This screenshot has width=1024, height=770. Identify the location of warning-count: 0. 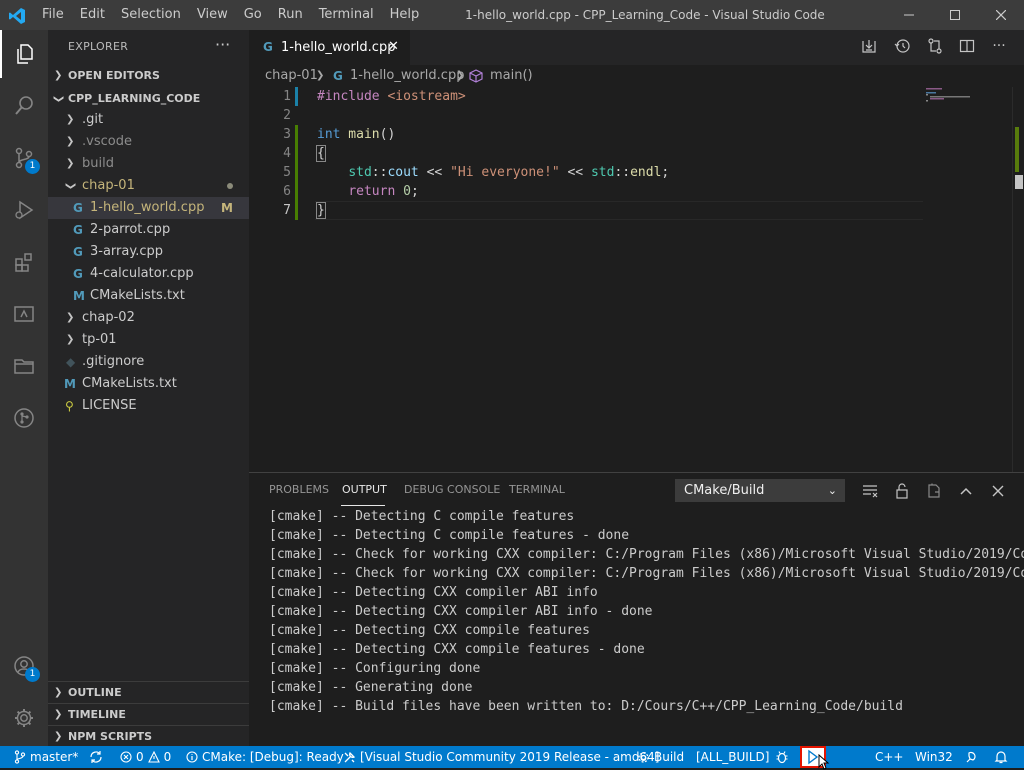
(167, 757).